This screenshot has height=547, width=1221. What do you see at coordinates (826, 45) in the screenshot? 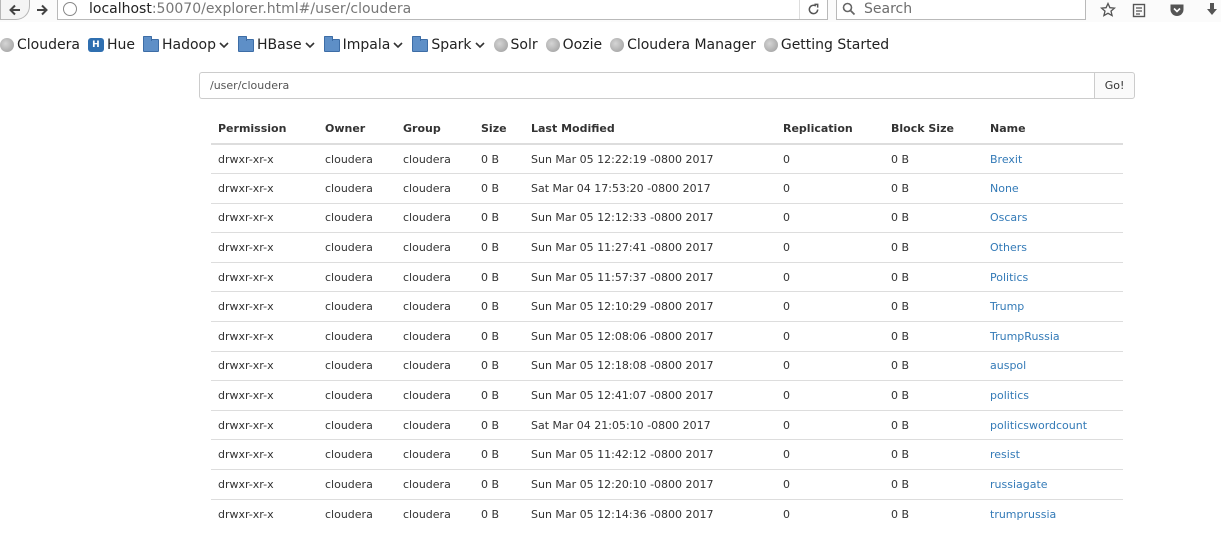
I see `bookmark-getting-started: Getting Started` at bounding box center [826, 45].